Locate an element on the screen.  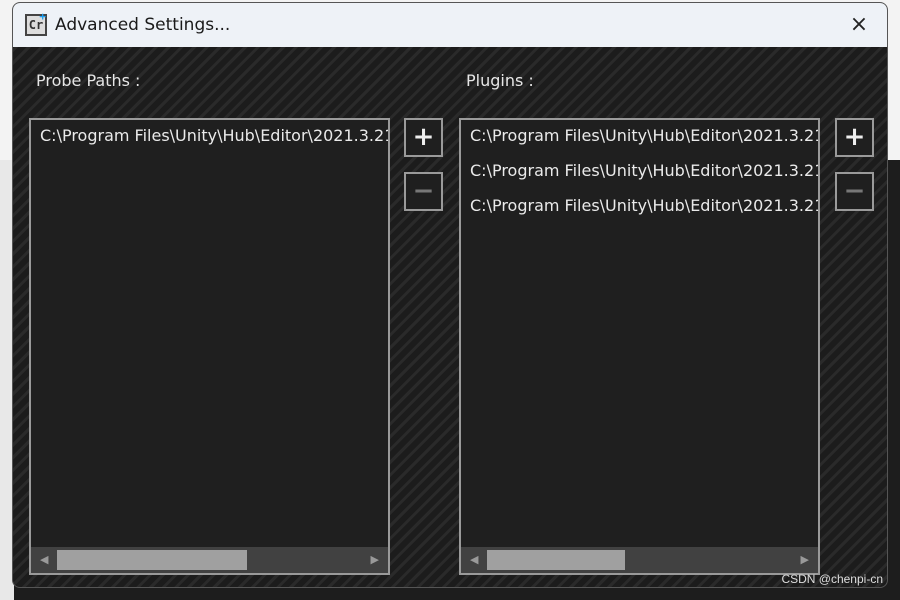
add-probe-path-button: + is located at coordinates (423, 137).